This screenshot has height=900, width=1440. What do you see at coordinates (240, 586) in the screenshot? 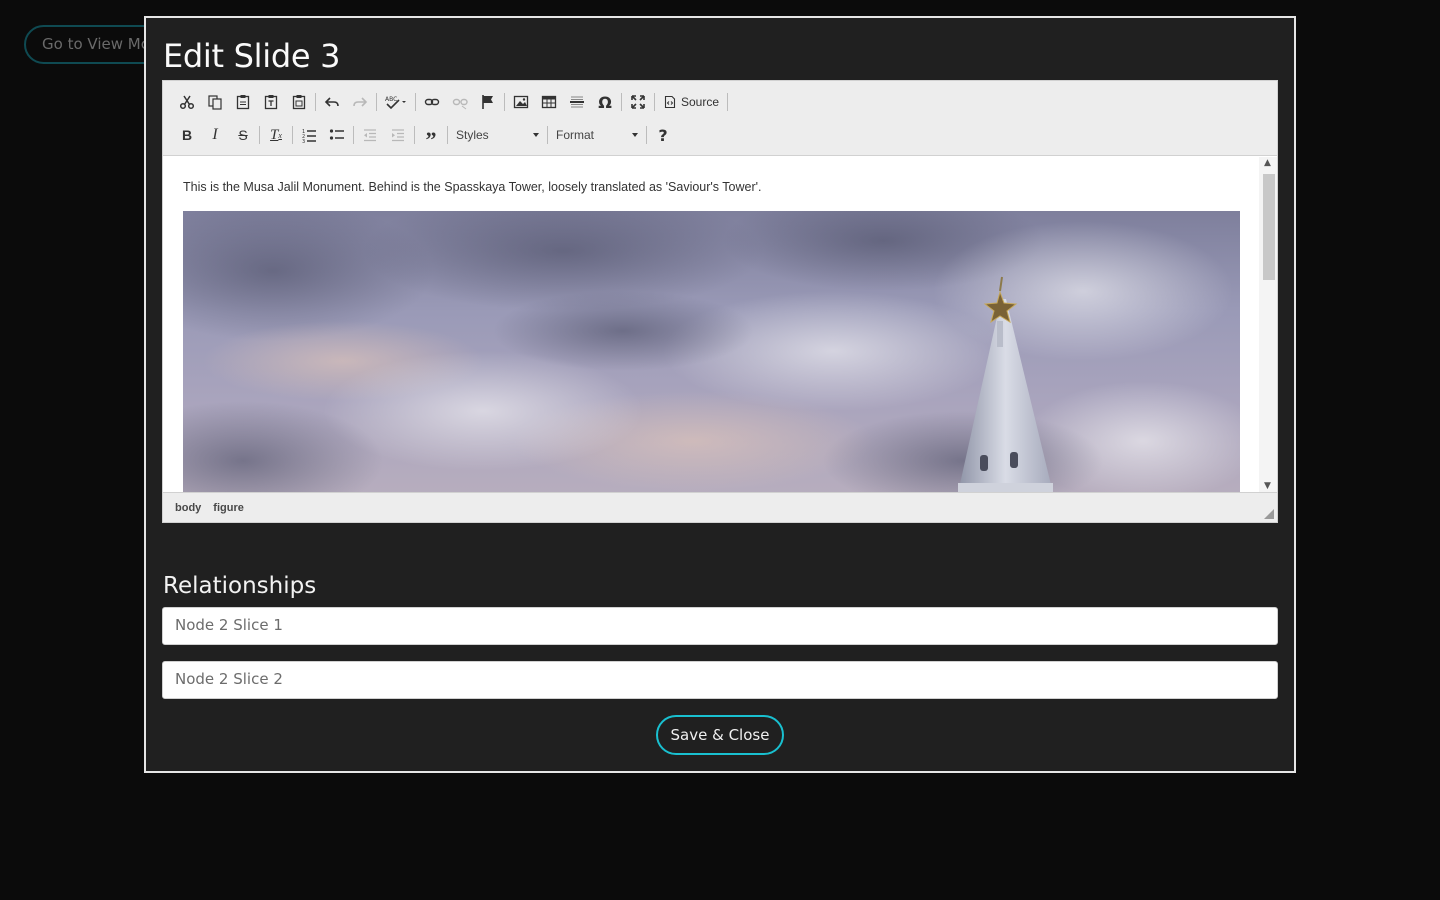
I see `relationships-title: Relationships` at bounding box center [240, 586].